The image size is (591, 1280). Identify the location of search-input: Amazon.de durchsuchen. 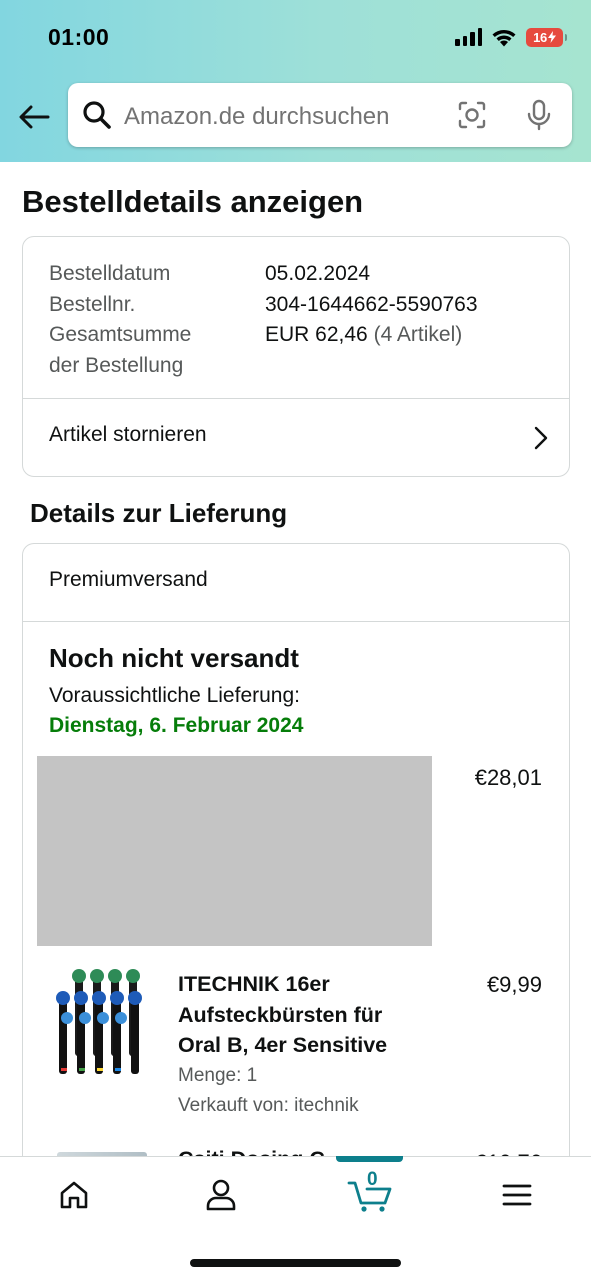
(320, 115).